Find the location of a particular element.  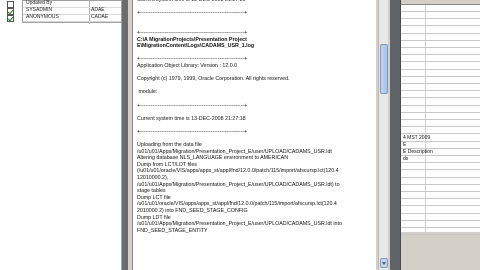

property-row: E Description is located at coordinates (440, 152).